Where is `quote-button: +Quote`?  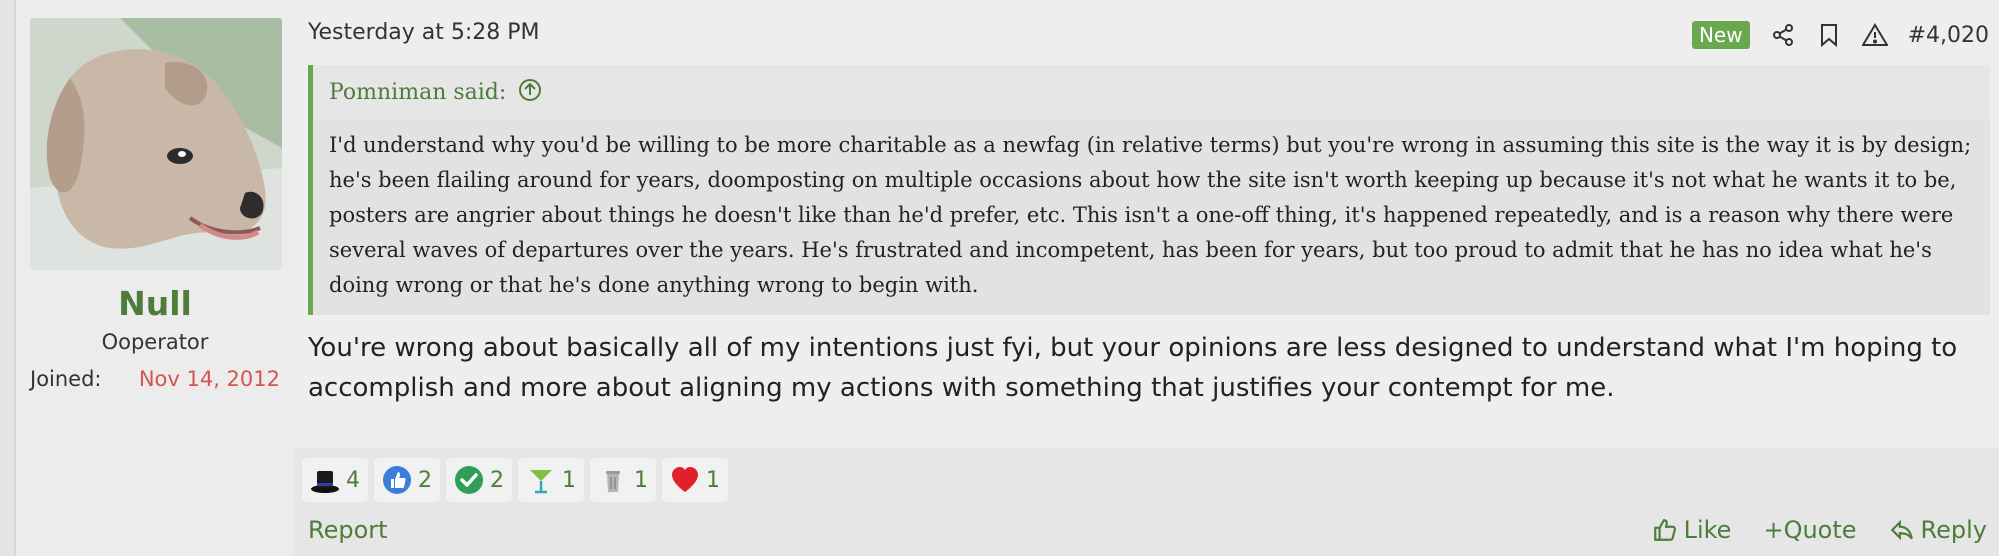
quote-button: +Quote is located at coordinates (1809, 530).